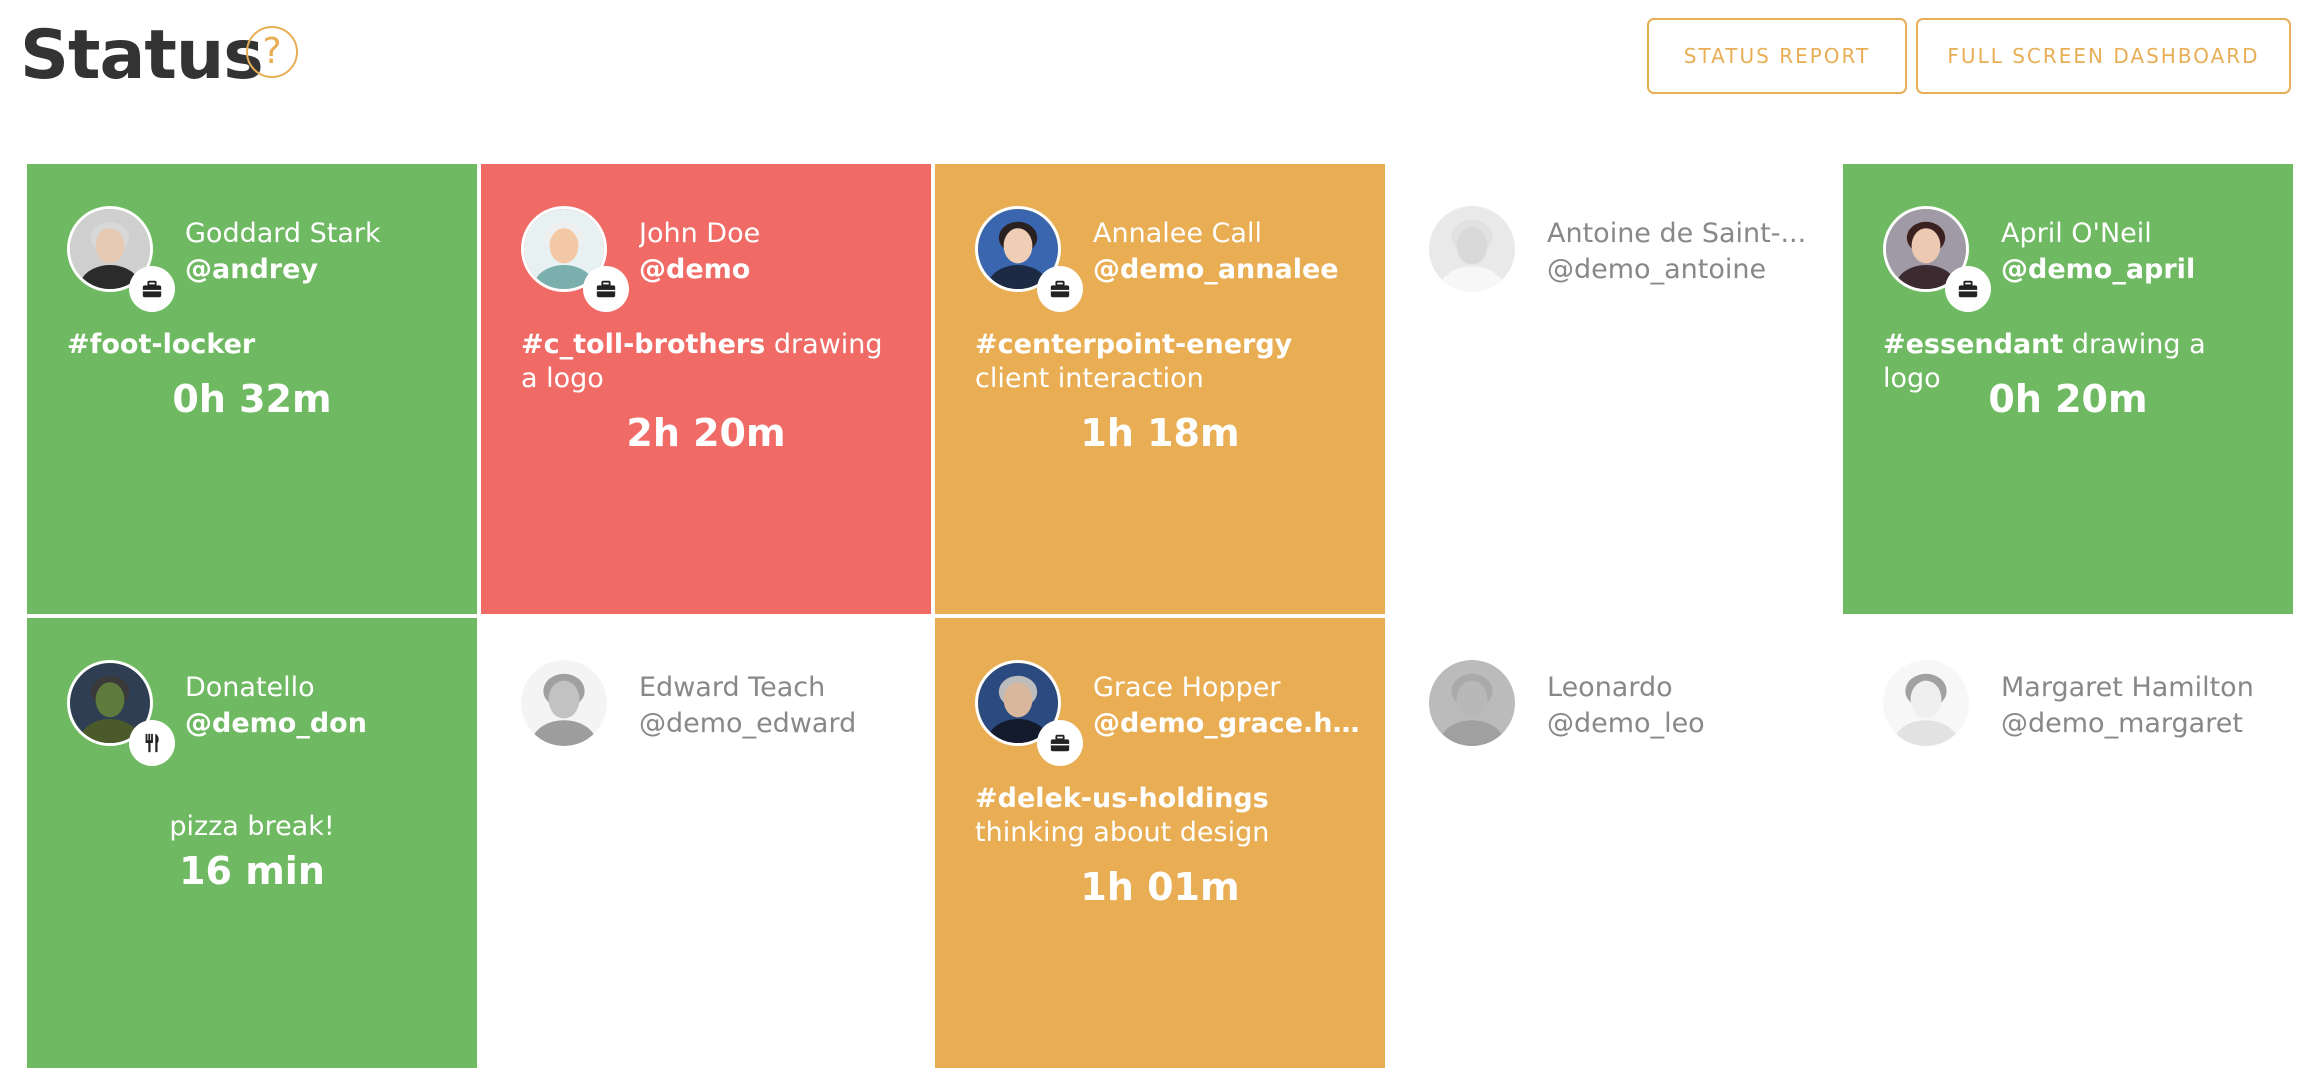 The image size is (2320, 1086). I want to click on project-tag: #c_toll-brothers, so click(643, 344).